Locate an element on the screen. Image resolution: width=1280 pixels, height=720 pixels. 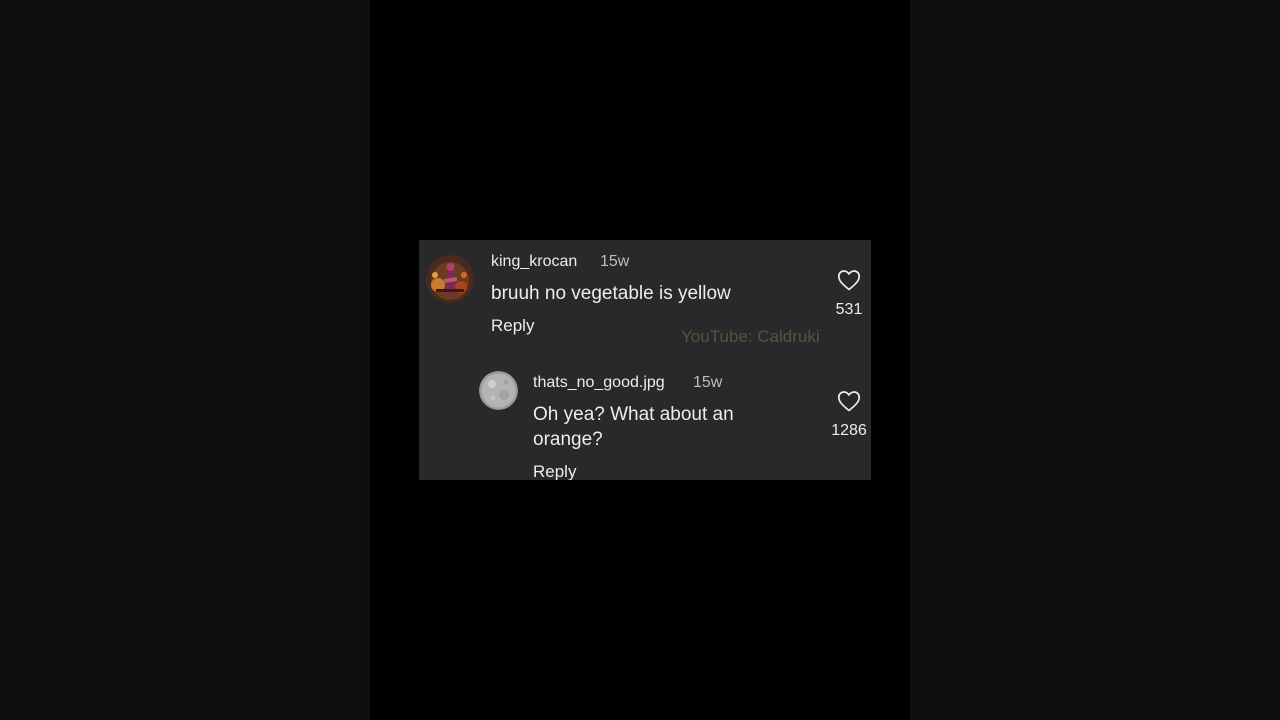
reply-username: thats_no_good.jpg is located at coordinates (599, 383).